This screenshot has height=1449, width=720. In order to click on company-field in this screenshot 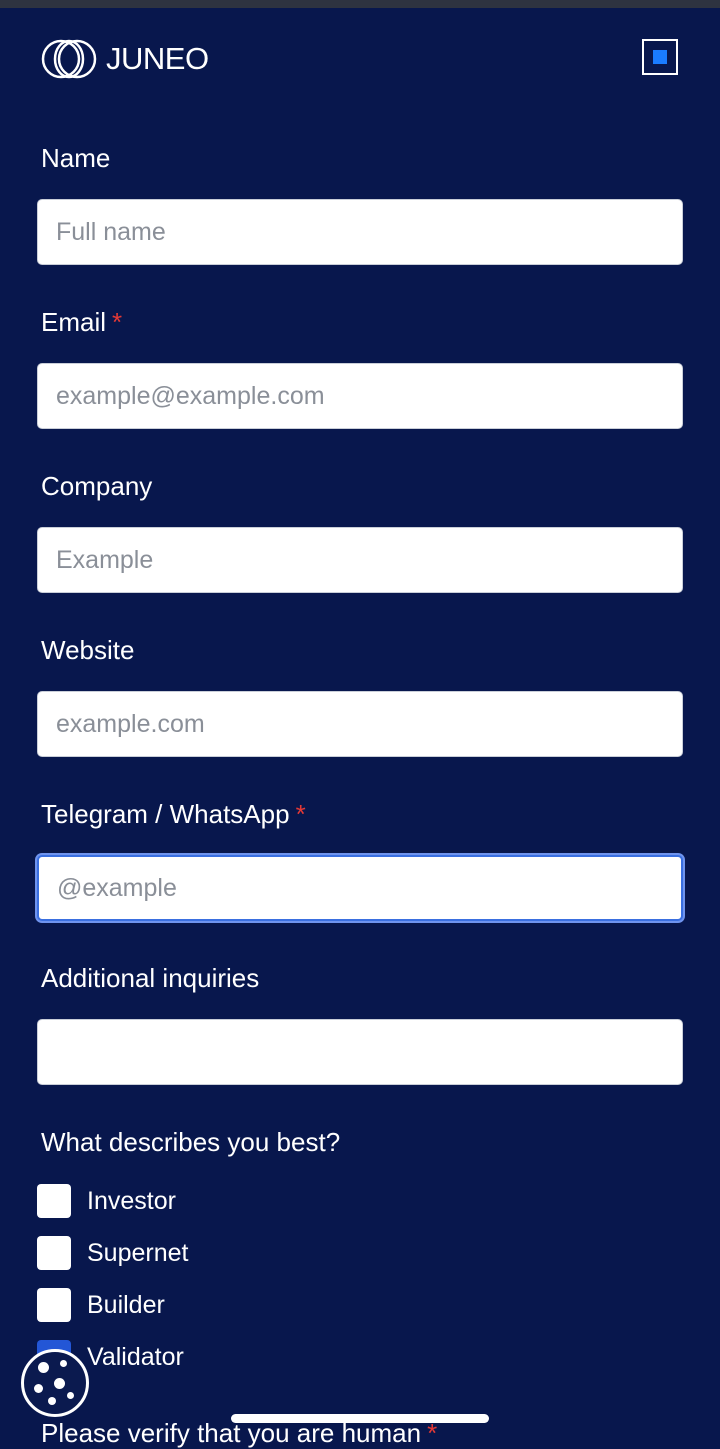, I will do `click(360, 560)`.